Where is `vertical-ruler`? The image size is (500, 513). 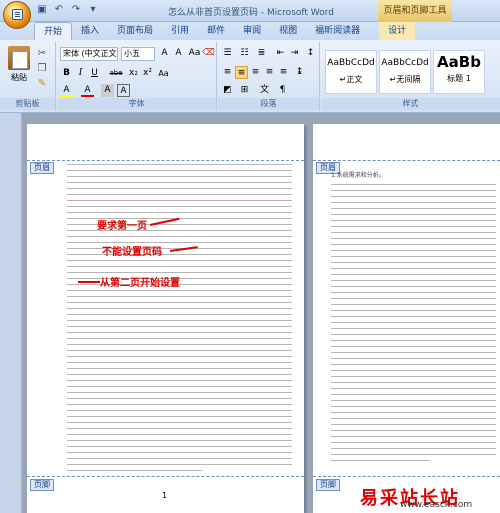 vertical-ruler is located at coordinates (11, 313).